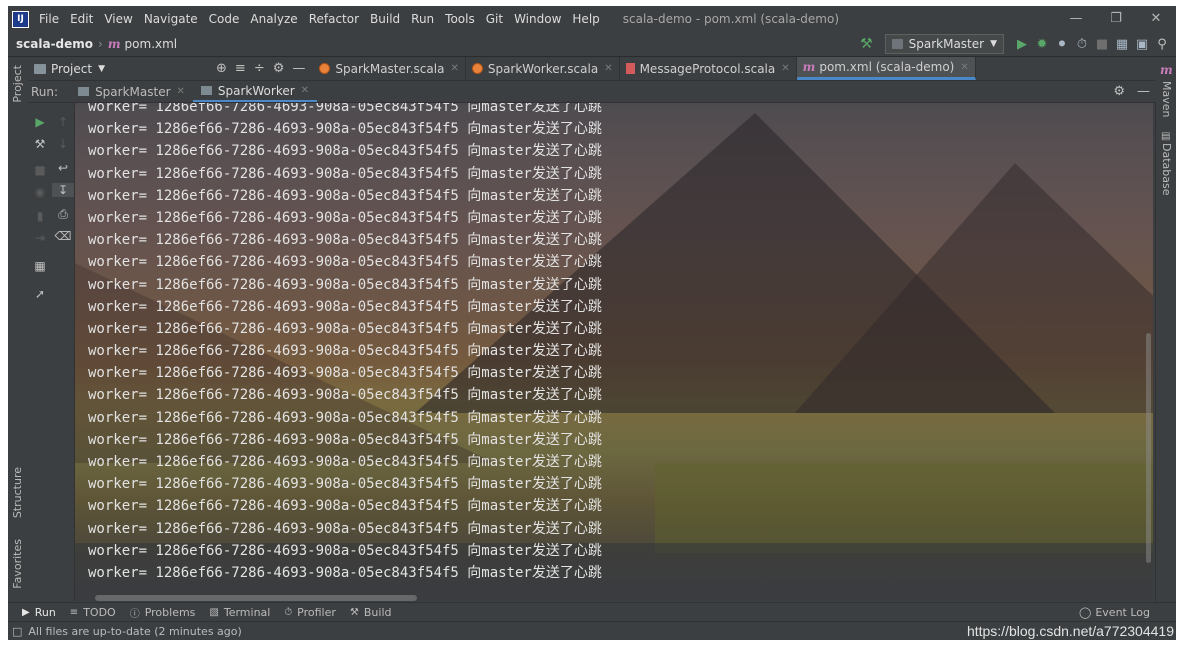 The height and width of the screenshot is (646, 1184). I want to click on bottom-tool-label: TODO, so click(99, 612).